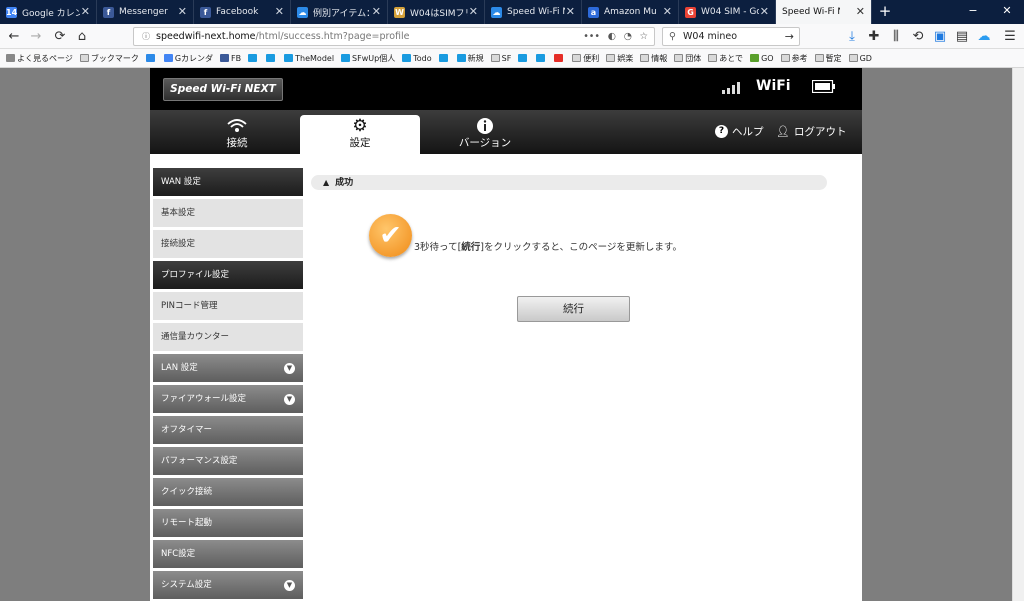 The width and height of the screenshot is (1024, 601). Describe the element at coordinates (82, 36) in the screenshot. I see `home-button: ⌂` at that location.